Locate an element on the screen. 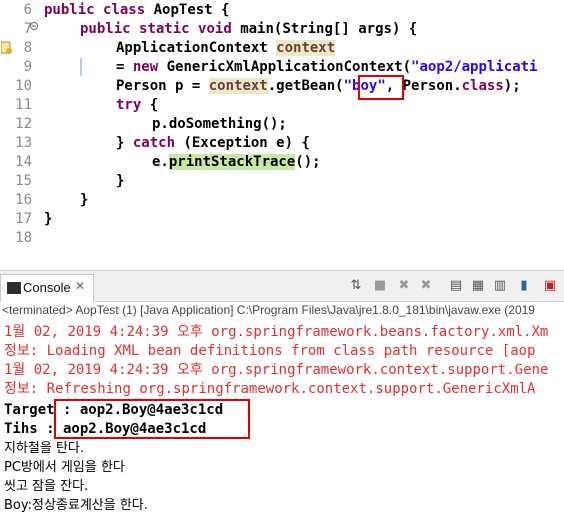 Image resolution: width=564 pixels, height=515 pixels. code-line-11: try { is located at coordinates (137, 105).